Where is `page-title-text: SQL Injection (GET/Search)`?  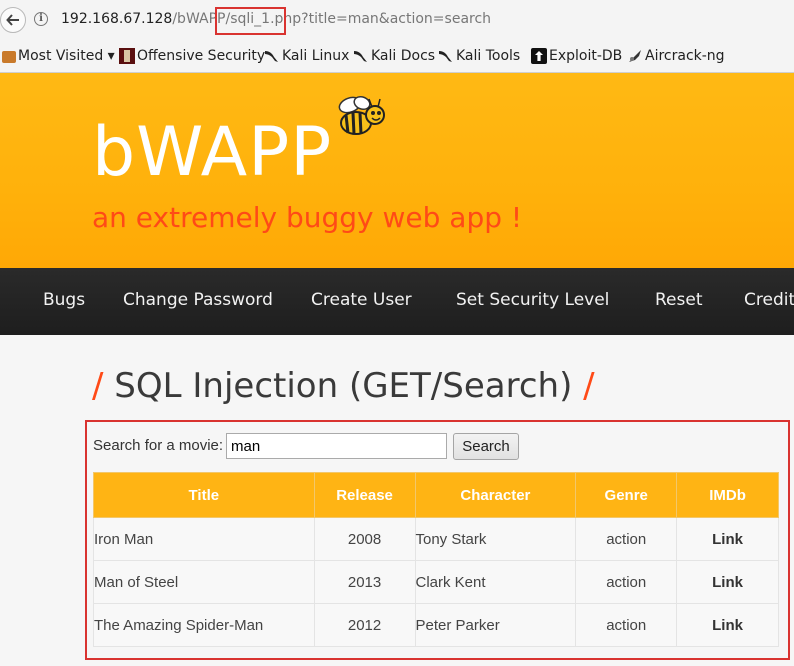 page-title-text: SQL Injection (GET/Search) is located at coordinates (343, 386).